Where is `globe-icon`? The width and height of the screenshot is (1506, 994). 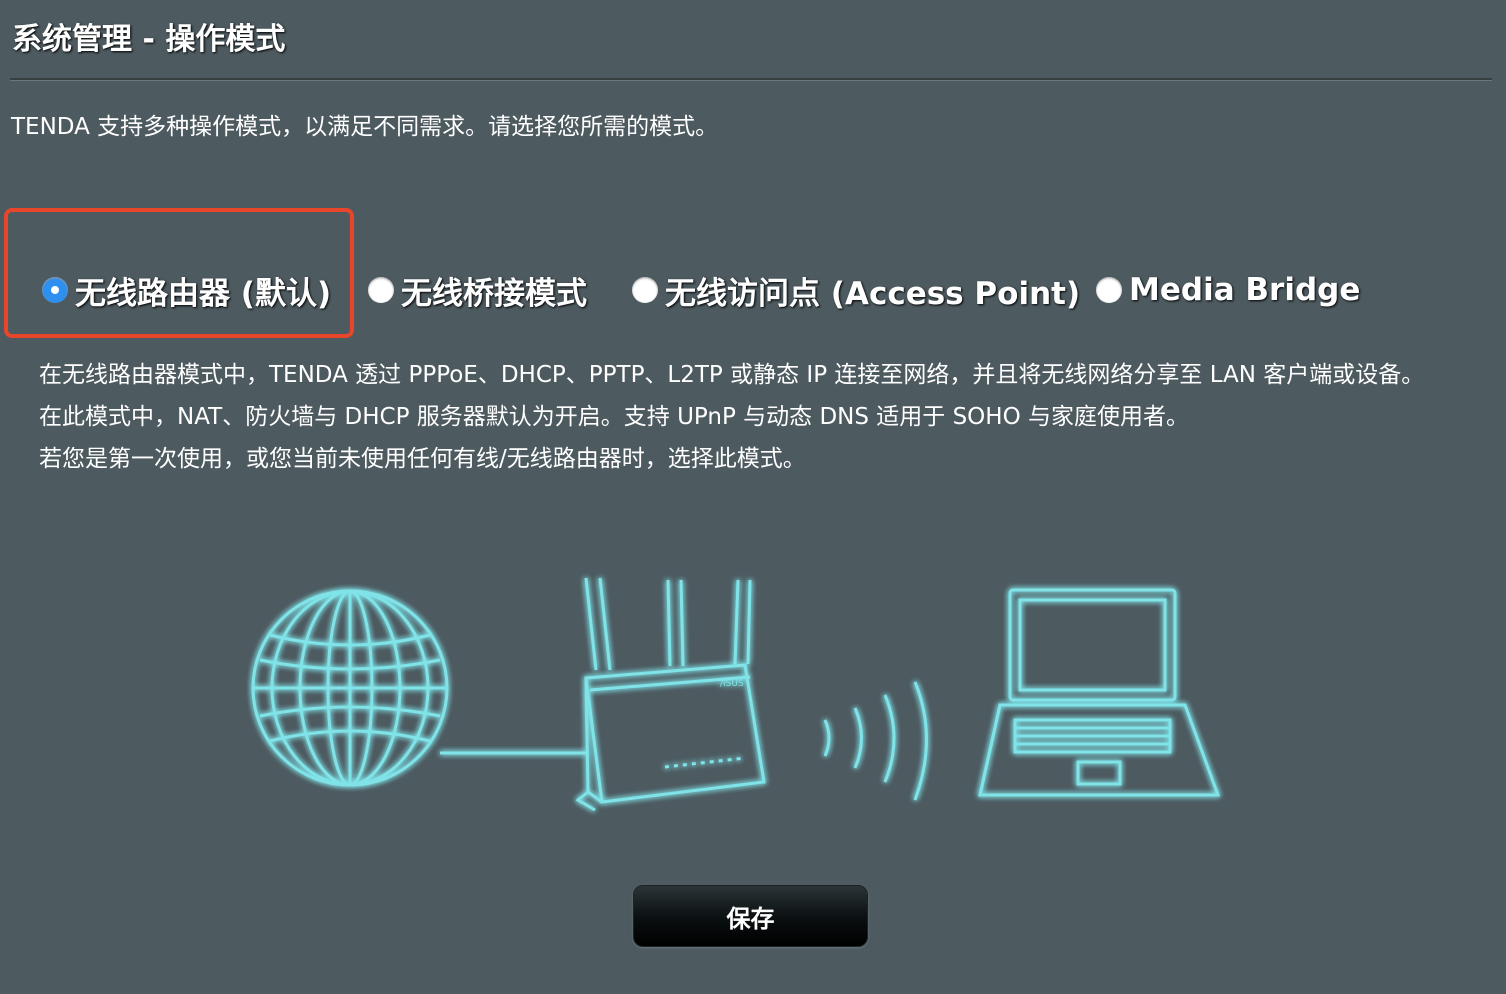
globe-icon is located at coordinates (350, 688).